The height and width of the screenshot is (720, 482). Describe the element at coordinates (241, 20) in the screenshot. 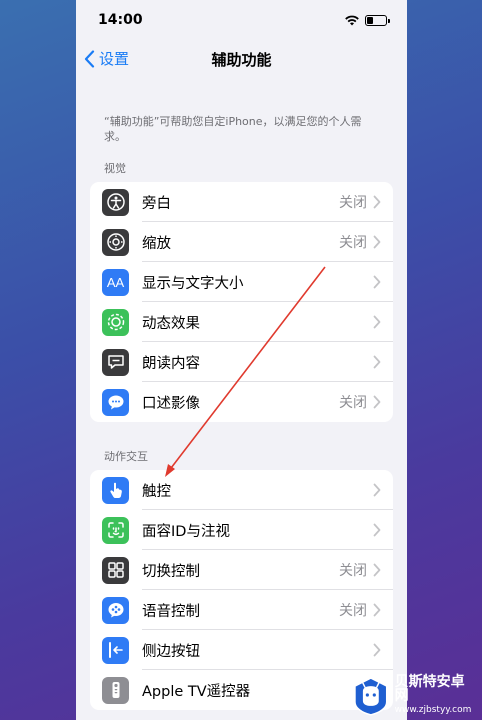

I see `status-bar: 14:00` at that location.